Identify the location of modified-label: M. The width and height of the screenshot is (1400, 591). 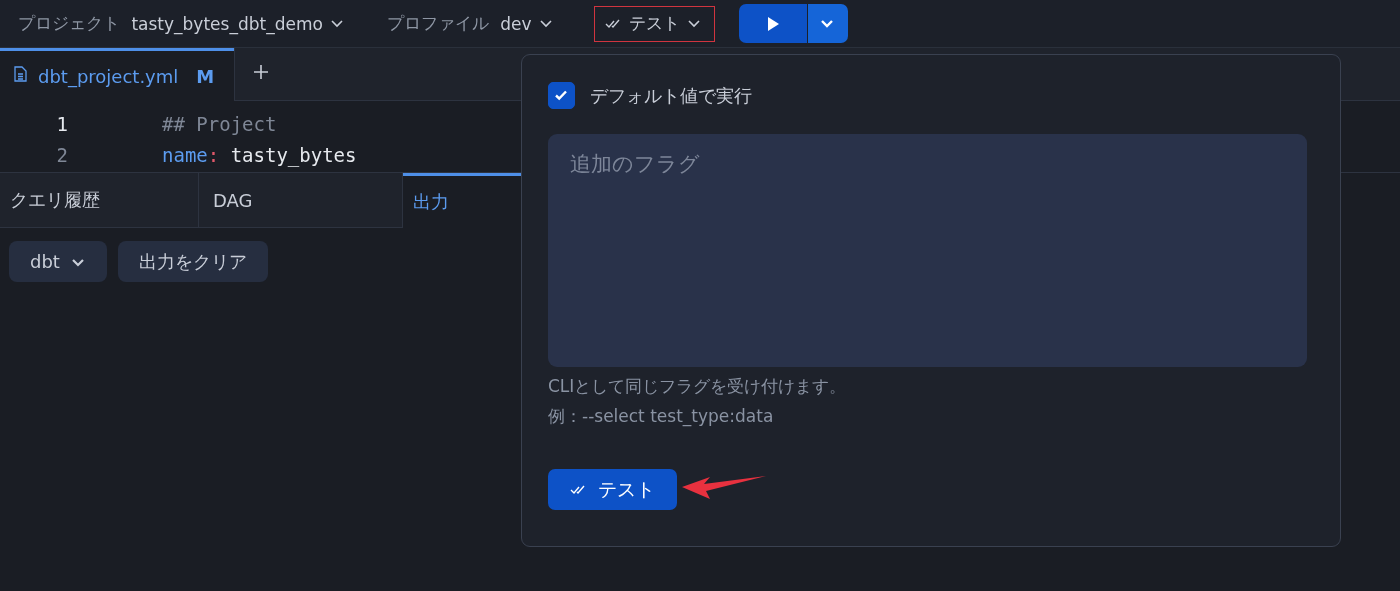
(205, 76).